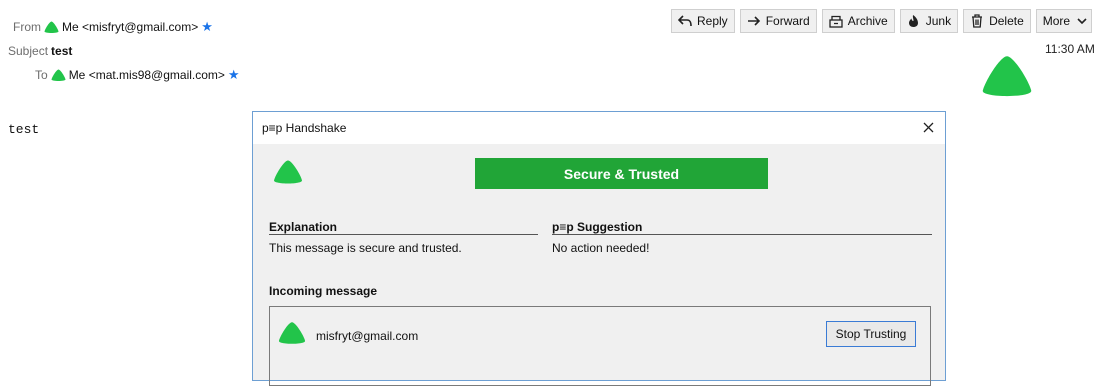 Image resolution: width=1095 pixels, height=386 pixels. What do you see at coordinates (147, 75) in the screenshot?
I see `to-address: Me <mat.mis98@gmail.com>` at bounding box center [147, 75].